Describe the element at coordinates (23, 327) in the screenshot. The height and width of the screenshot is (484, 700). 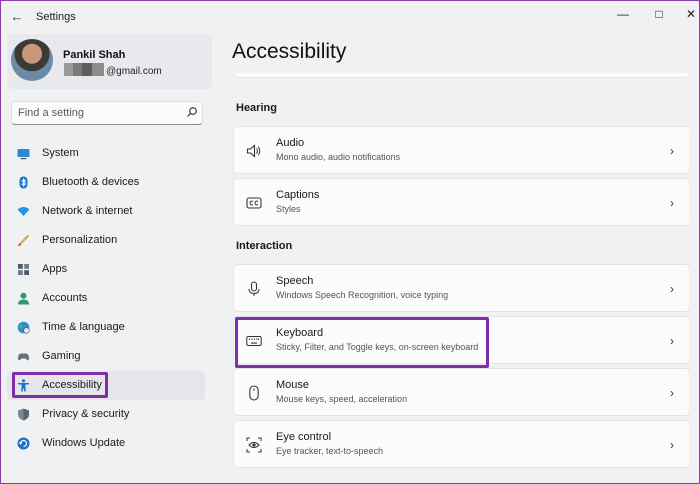
I see `globe-clock-icon` at that location.